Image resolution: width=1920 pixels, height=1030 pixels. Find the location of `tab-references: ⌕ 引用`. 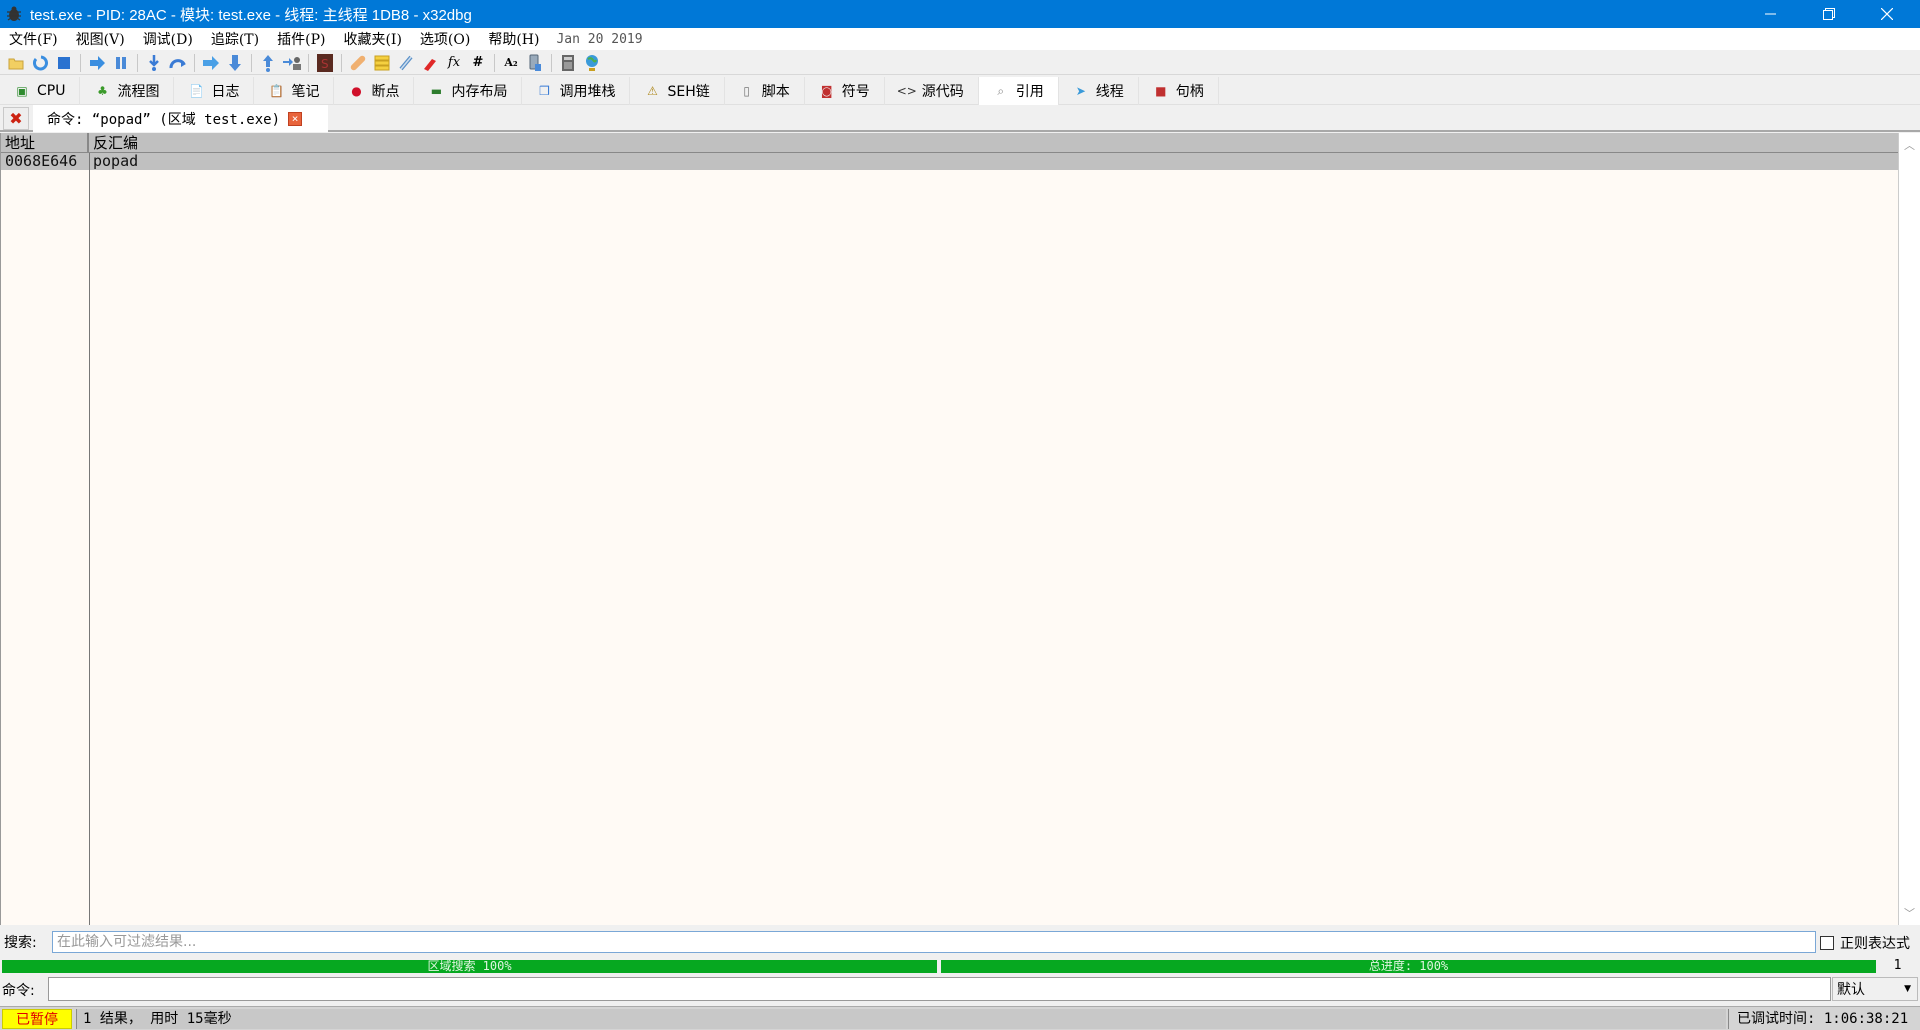

tab-references: ⌕ 引用 is located at coordinates (1018, 91).